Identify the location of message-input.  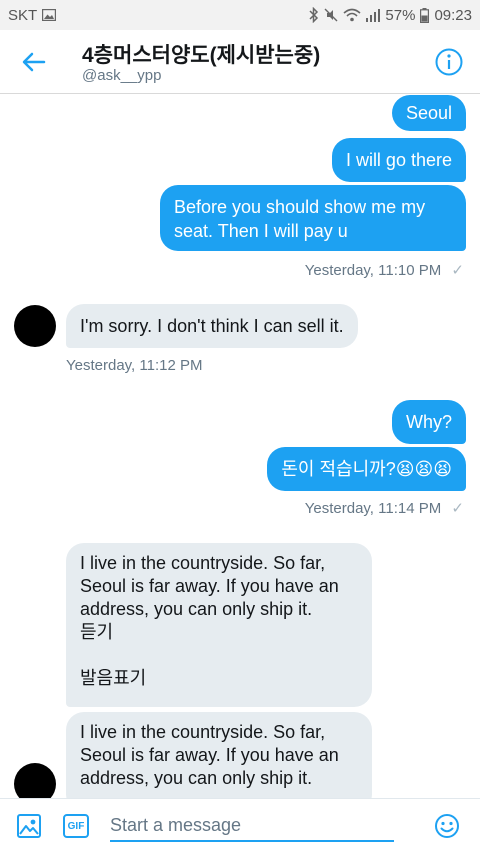
(252, 826).